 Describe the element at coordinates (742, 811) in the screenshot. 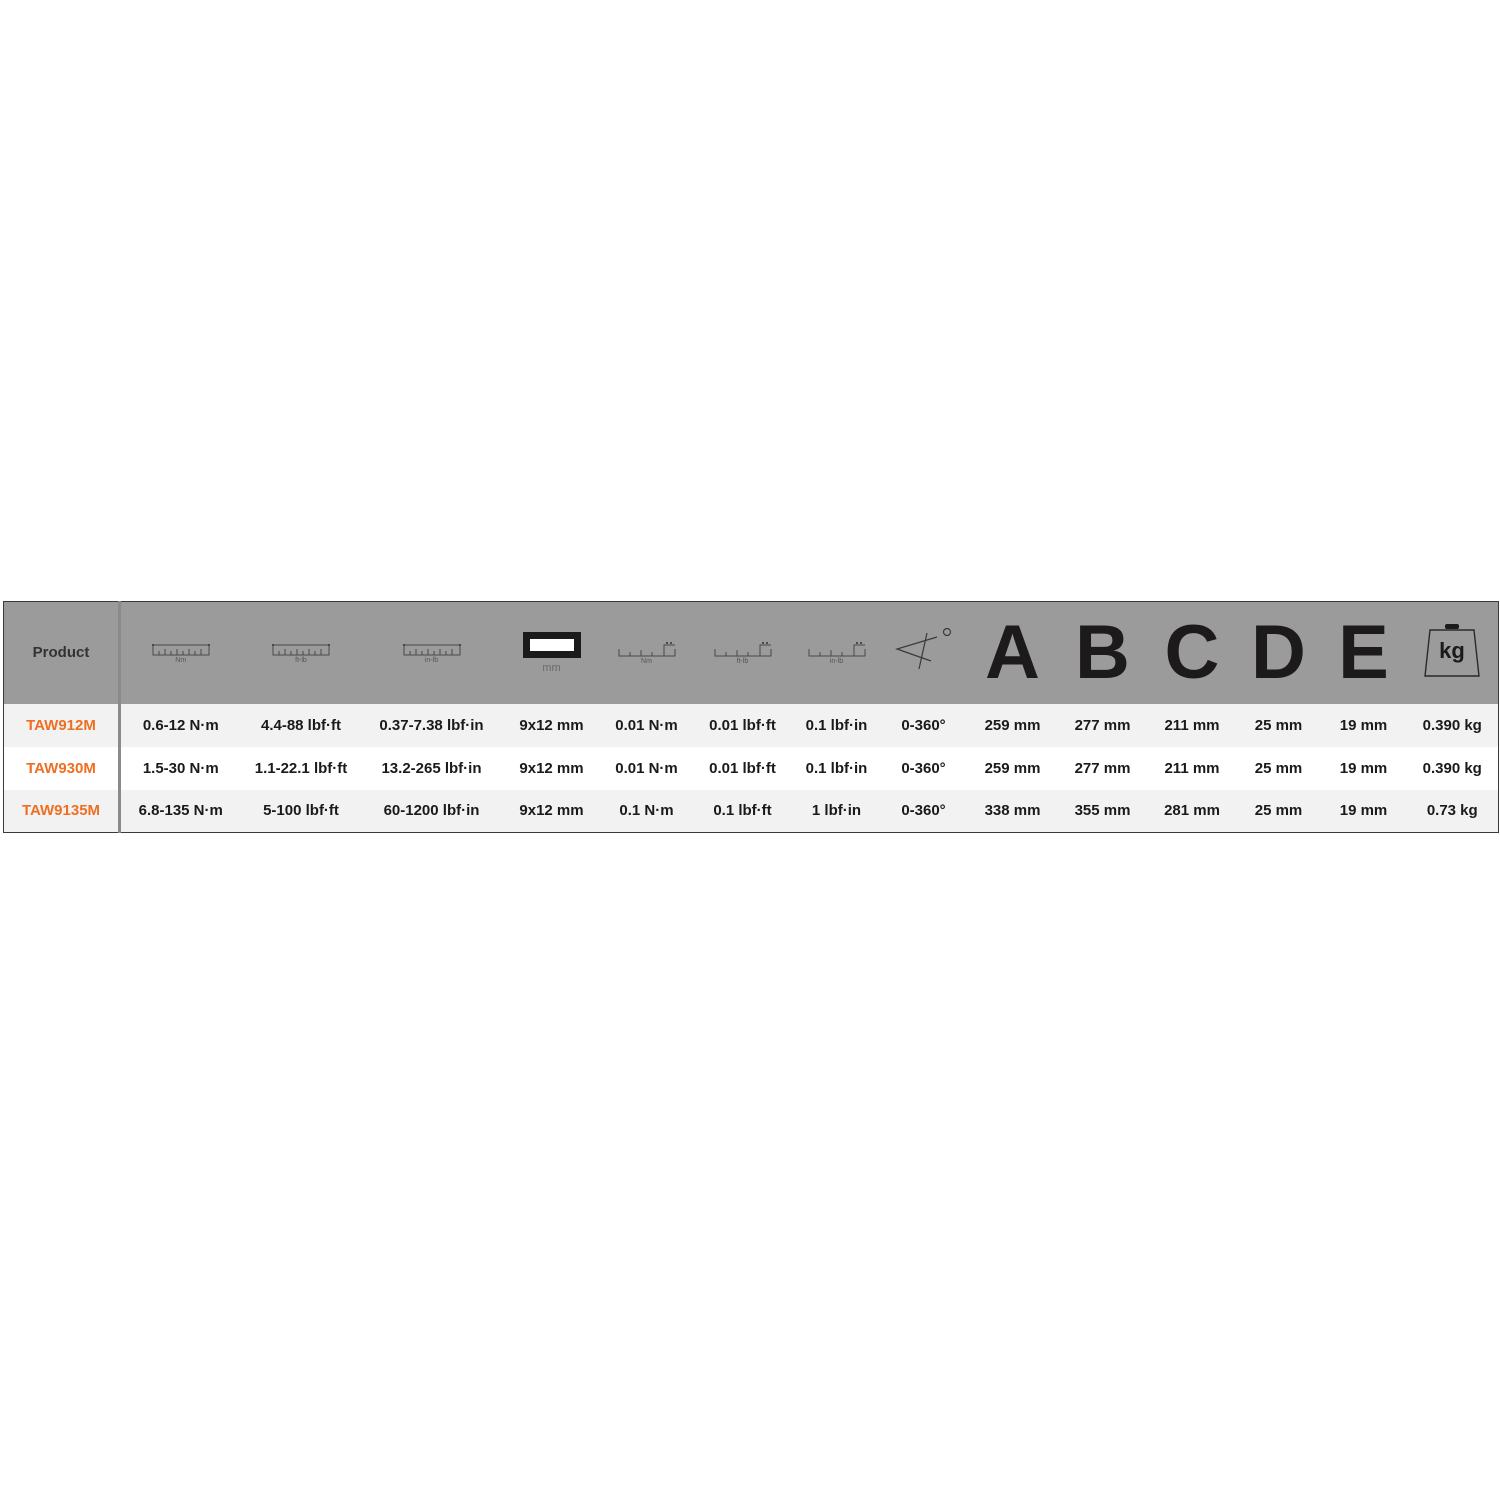

I see `cell-resolution-ftlb: 0.1 lbf·ft` at that location.